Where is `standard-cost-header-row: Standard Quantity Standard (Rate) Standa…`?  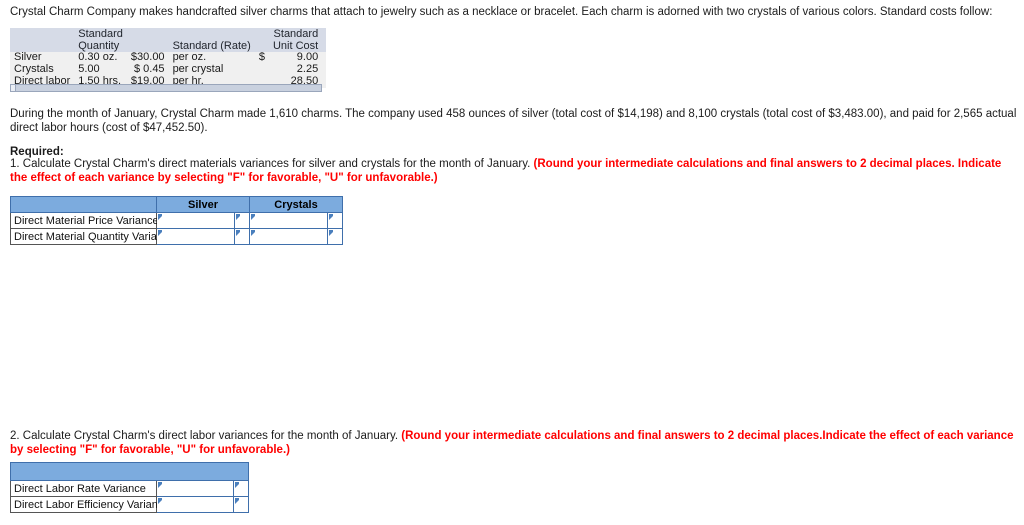 standard-cost-header-row: Standard Quantity Standard (Rate) Standa… is located at coordinates (168, 40).